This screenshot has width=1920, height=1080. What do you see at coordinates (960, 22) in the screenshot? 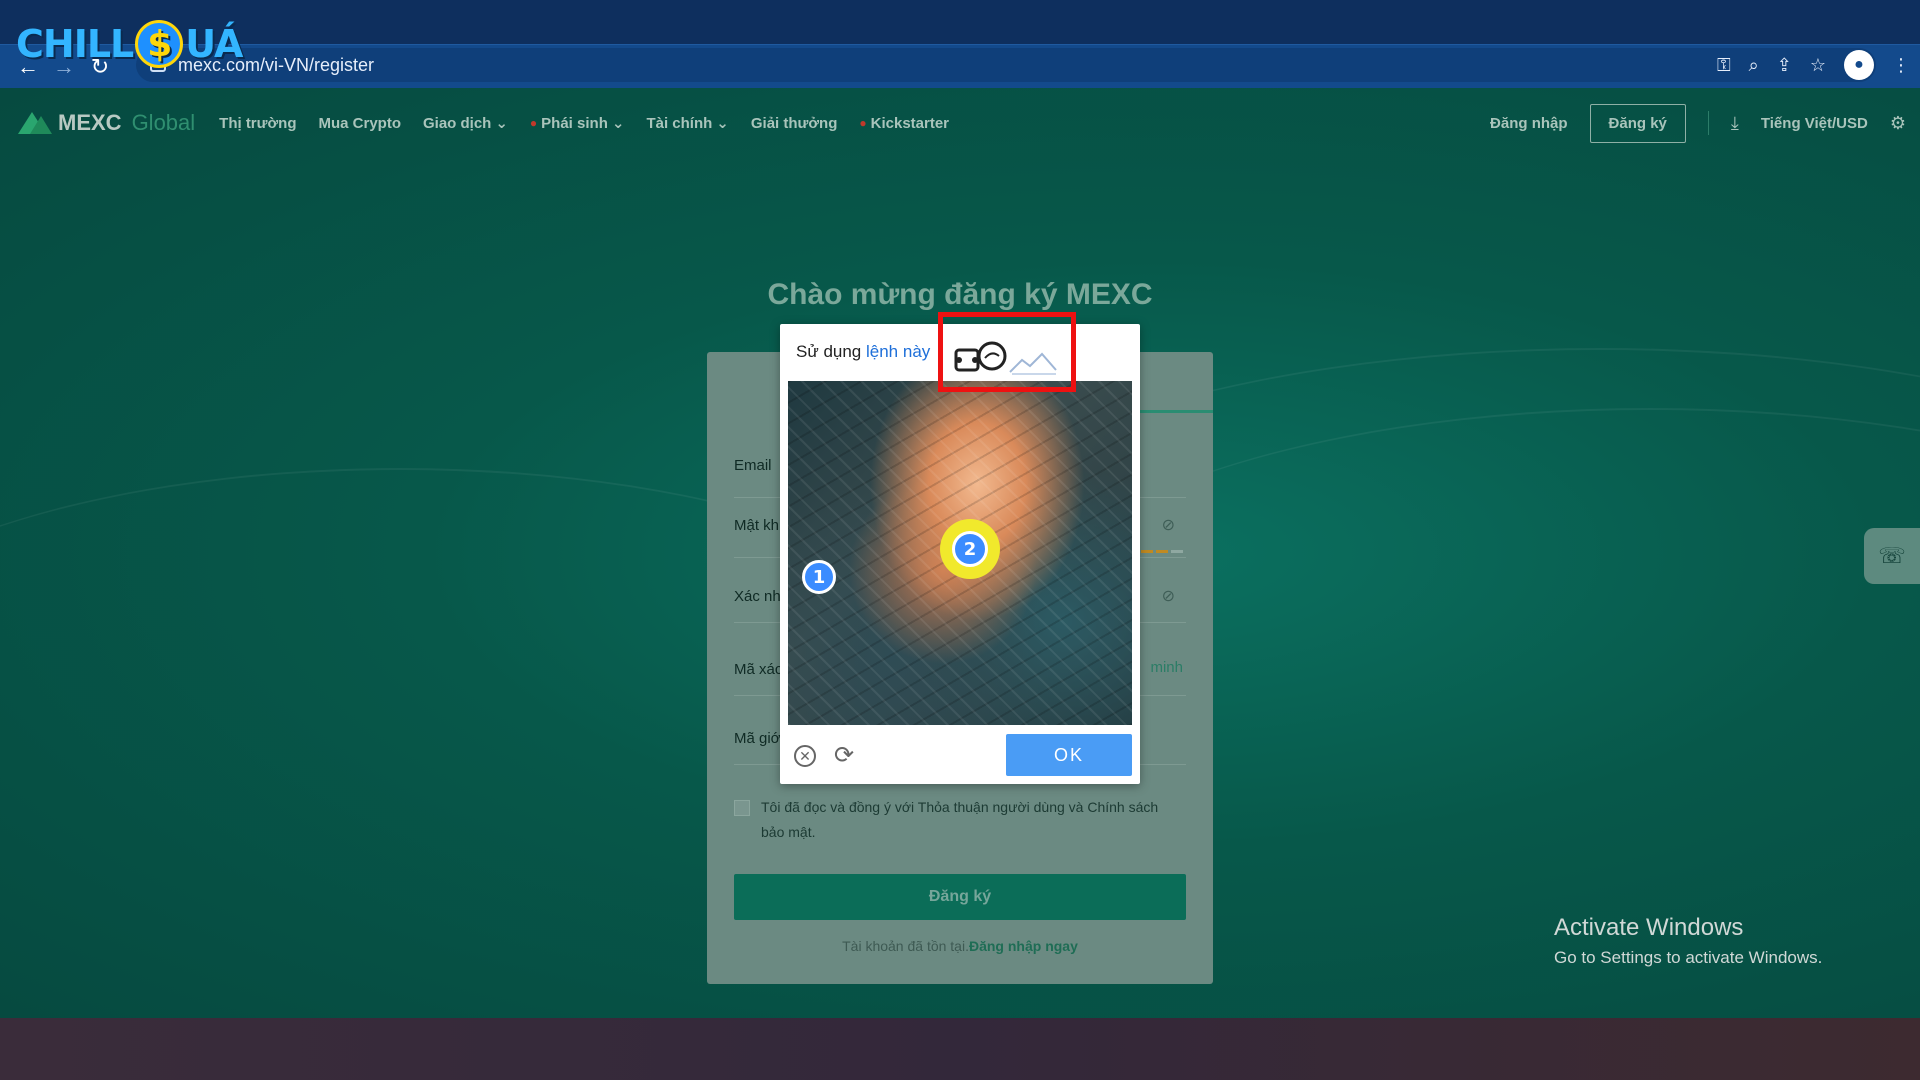
I see `browser-titlebar` at bounding box center [960, 22].